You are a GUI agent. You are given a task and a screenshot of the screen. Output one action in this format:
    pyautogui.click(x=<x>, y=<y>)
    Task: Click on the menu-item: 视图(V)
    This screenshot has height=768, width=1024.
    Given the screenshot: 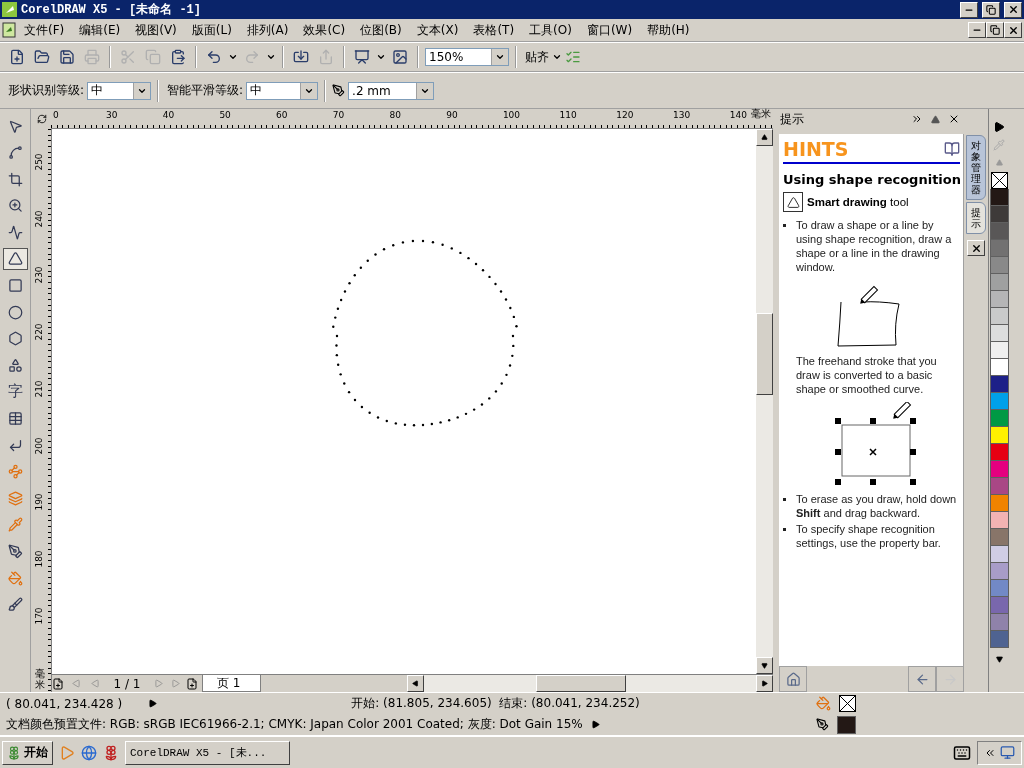 What is the action you would take?
    pyautogui.click(x=155, y=30)
    